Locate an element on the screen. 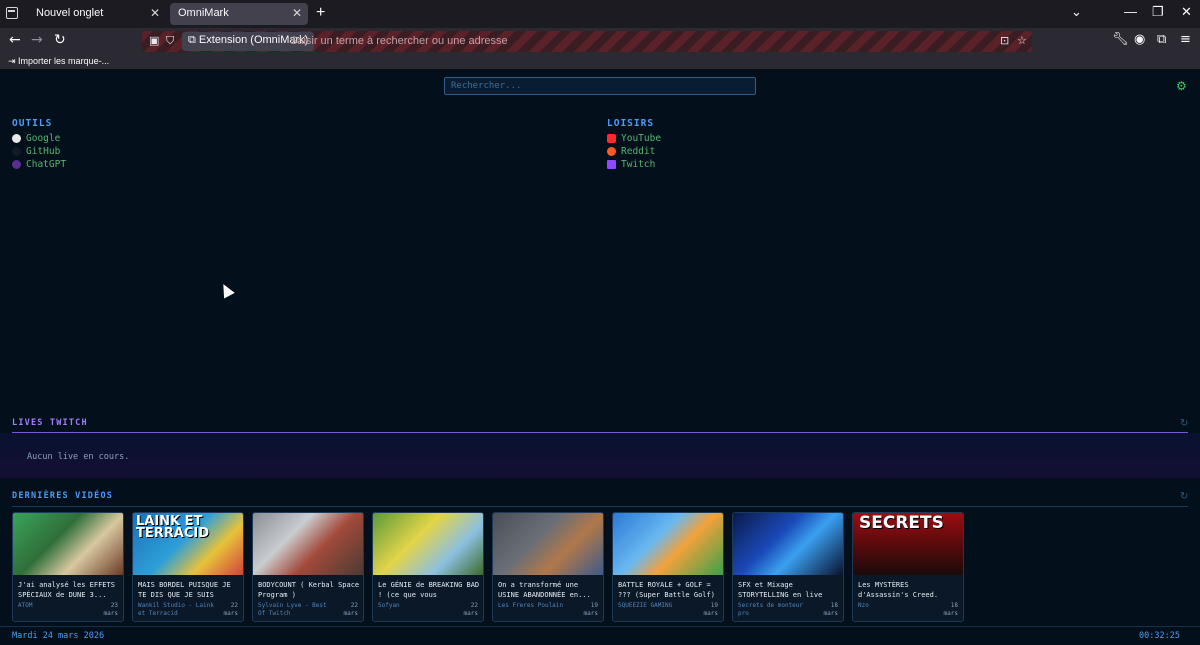 Image resolution: width=1200 pixels, height=645 pixels. reload-icon: ↻ is located at coordinates (60, 40).